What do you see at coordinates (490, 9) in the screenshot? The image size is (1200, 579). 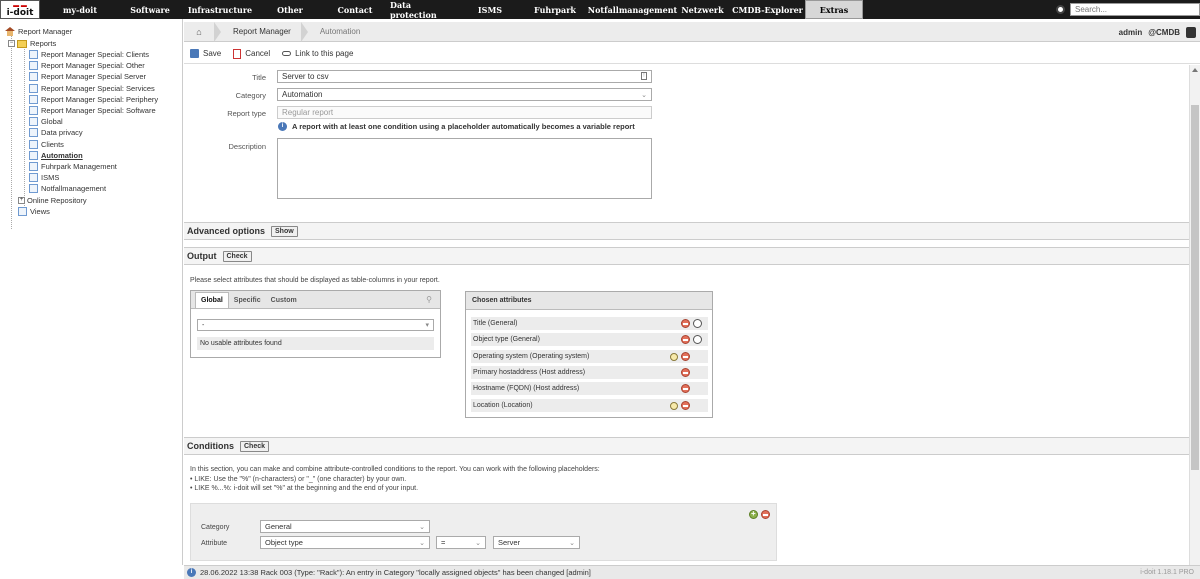 I see `nav-isms: ISMS` at bounding box center [490, 9].